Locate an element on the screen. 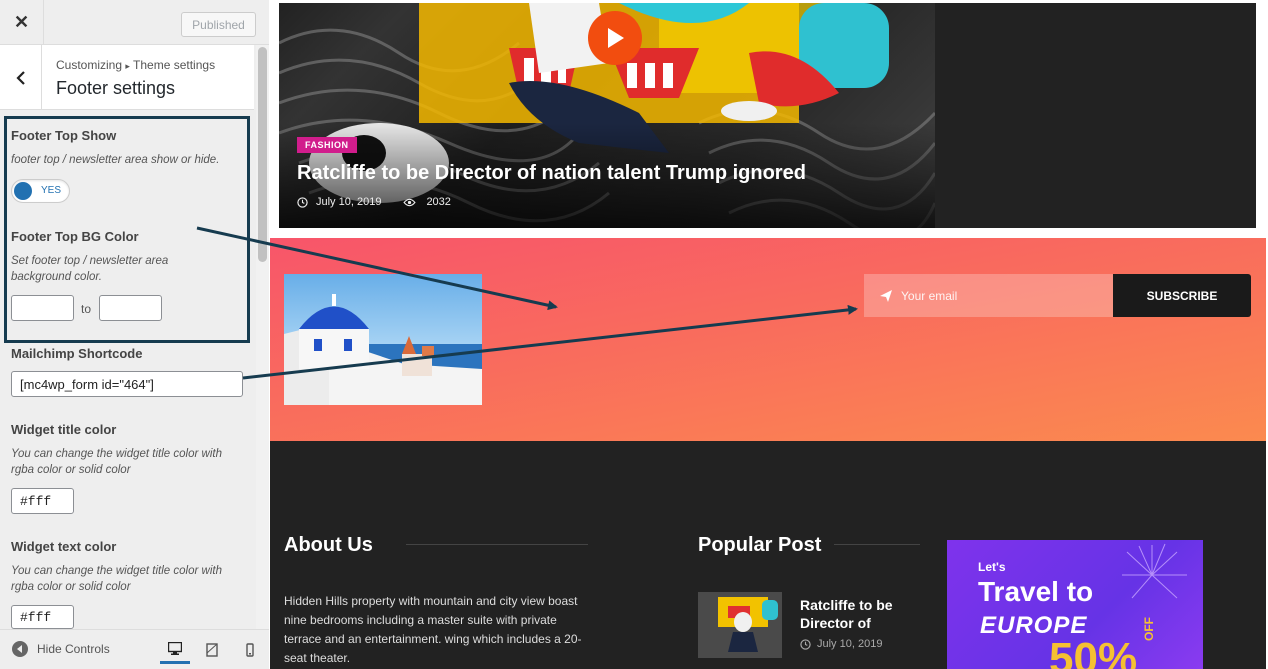 The height and width of the screenshot is (669, 1268). widget-text-color-input: #fff is located at coordinates (42, 617).